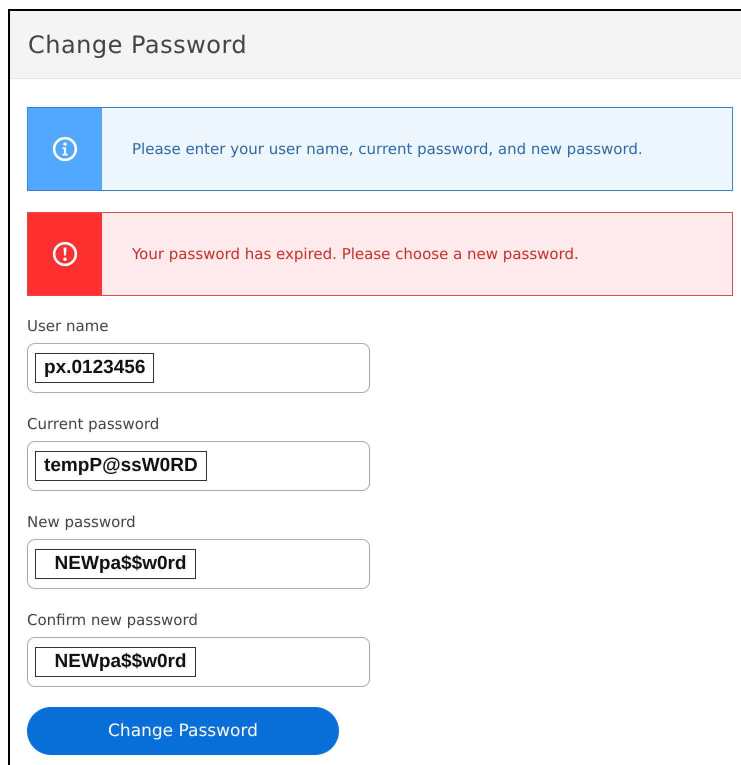 This screenshot has height=765, width=741. What do you see at coordinates (183, 731) in the screenshot?
I see `change-password-button: Change Password` at bounding box center [183, 731].